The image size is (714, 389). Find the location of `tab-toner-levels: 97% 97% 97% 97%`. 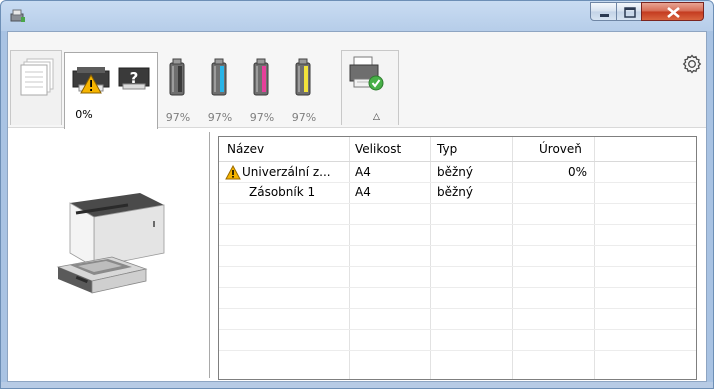

tab-toner-levels: 97% 97% 97% 97% is located at coordinates (249, 89).